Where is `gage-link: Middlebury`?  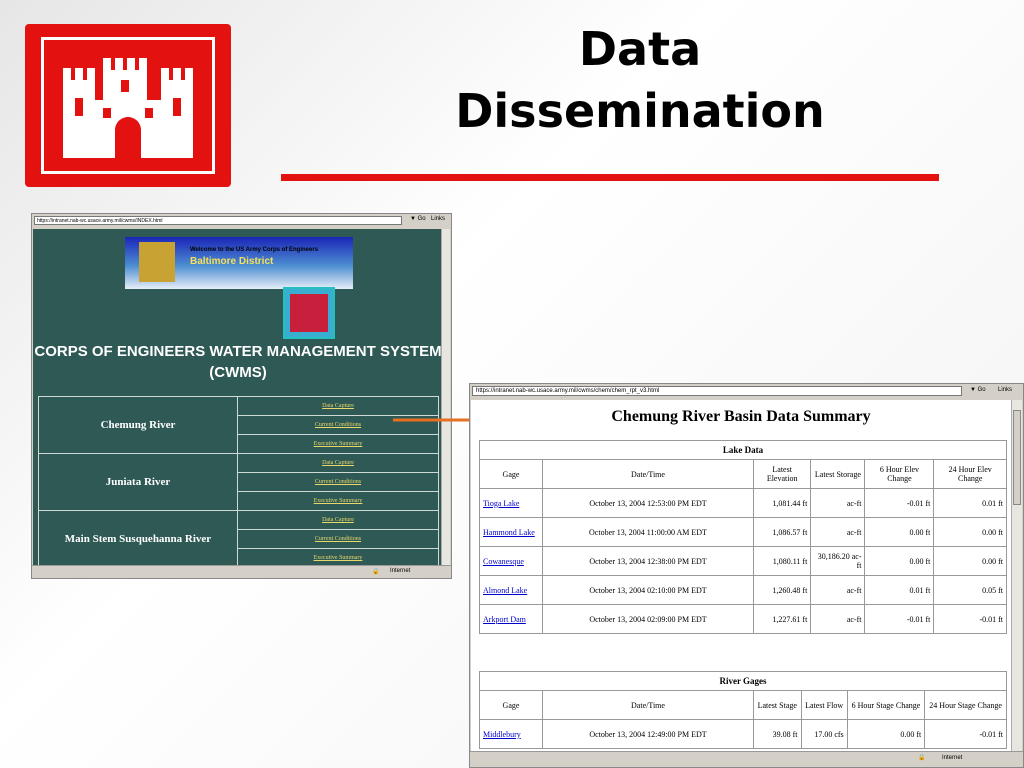 gage-link: Middlebury is located at coordinates (511, 734).